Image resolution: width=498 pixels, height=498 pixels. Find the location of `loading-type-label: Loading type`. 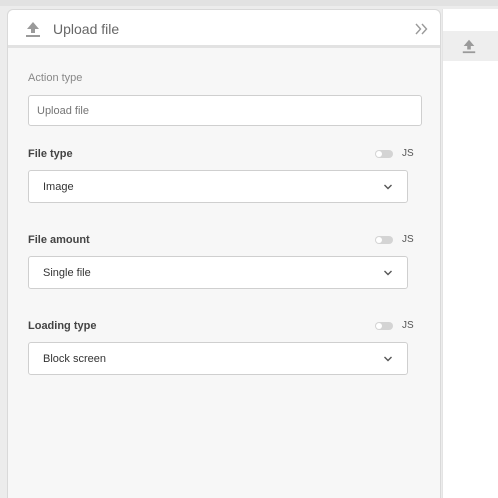

loading-type-label: Loading type is located at coordinates (62, 326).